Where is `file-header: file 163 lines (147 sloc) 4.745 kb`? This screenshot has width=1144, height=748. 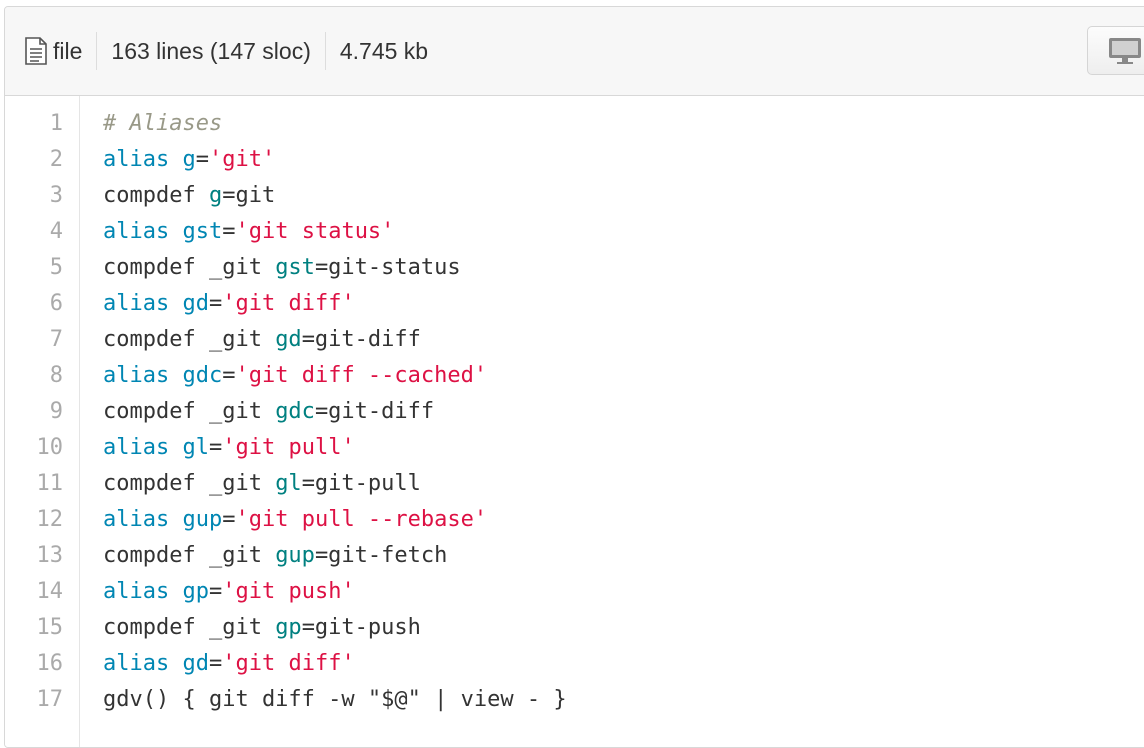
file-header: file 163 lines (147 sloc) 4.745 kb is located at coordinates (574, 51).